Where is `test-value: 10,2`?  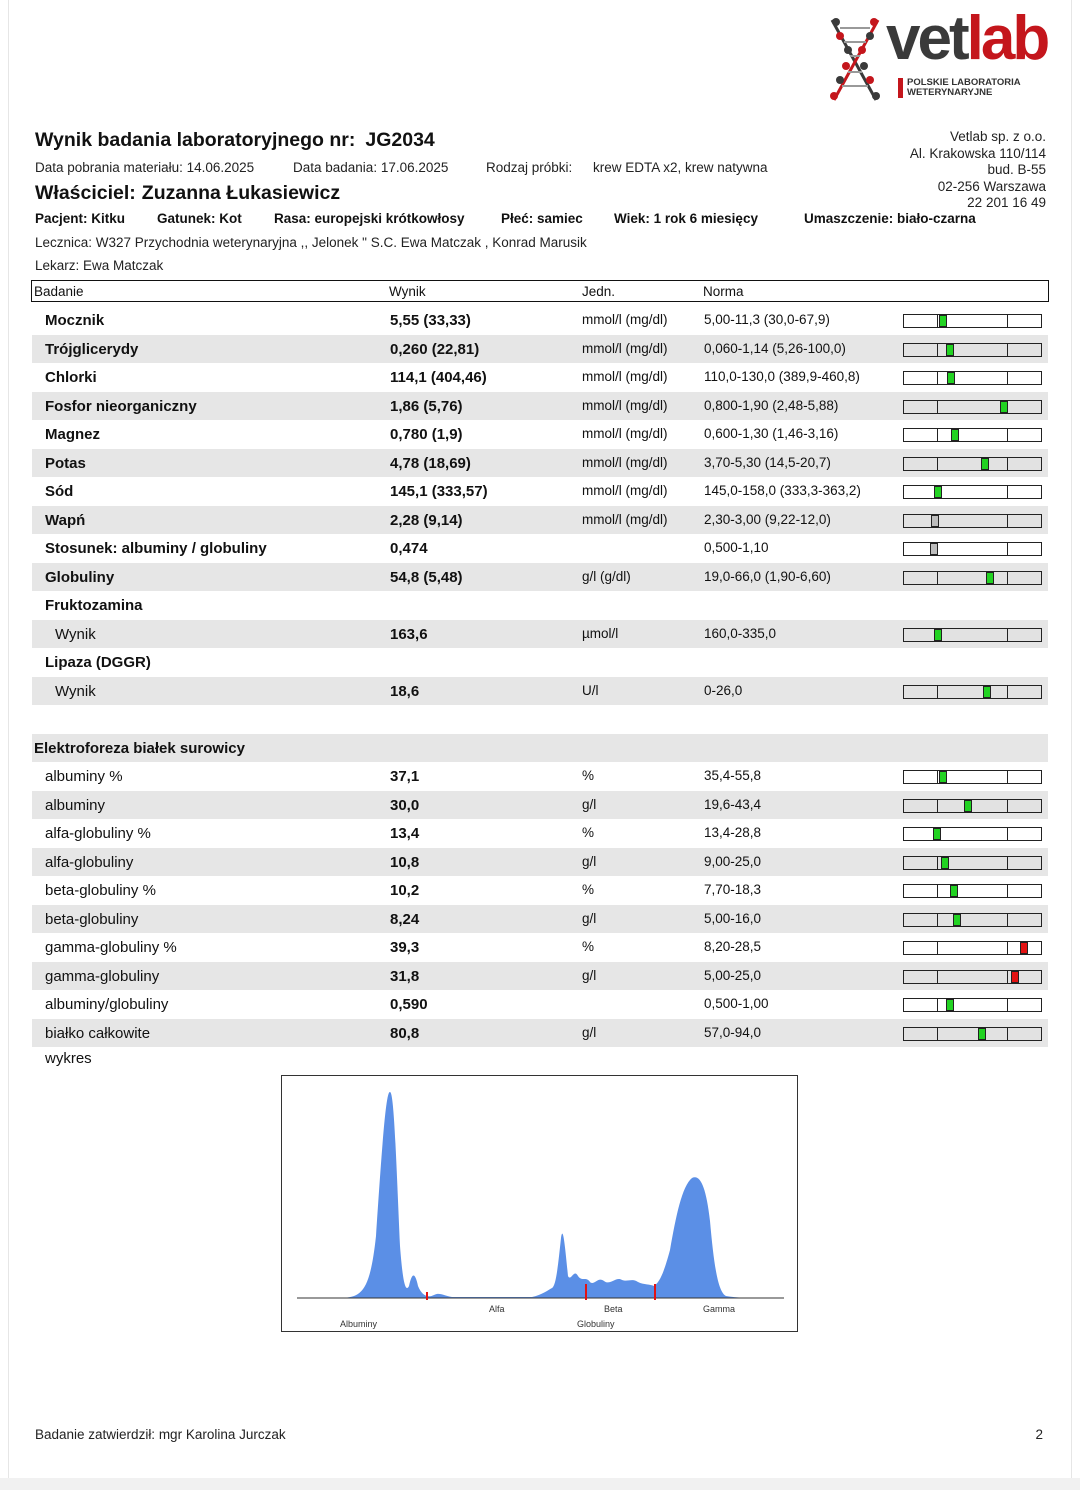
test-value: 10,2 is located at coordinates (405, 890).